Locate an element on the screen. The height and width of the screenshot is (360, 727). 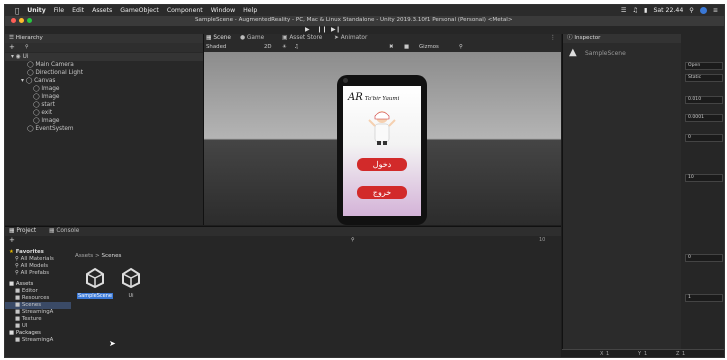
tab-animator: ➤ Animator is located at coordinates (350, 38).